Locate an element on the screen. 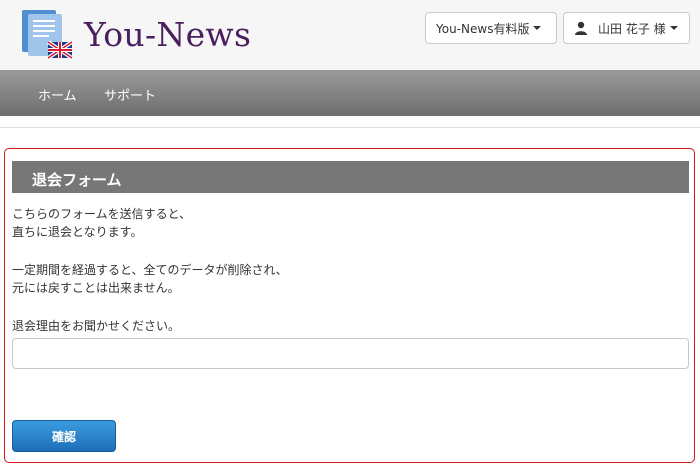 The image size is (700, 468). user-menu-label: 山田 花子 様 is located at coordinates (632, 28).